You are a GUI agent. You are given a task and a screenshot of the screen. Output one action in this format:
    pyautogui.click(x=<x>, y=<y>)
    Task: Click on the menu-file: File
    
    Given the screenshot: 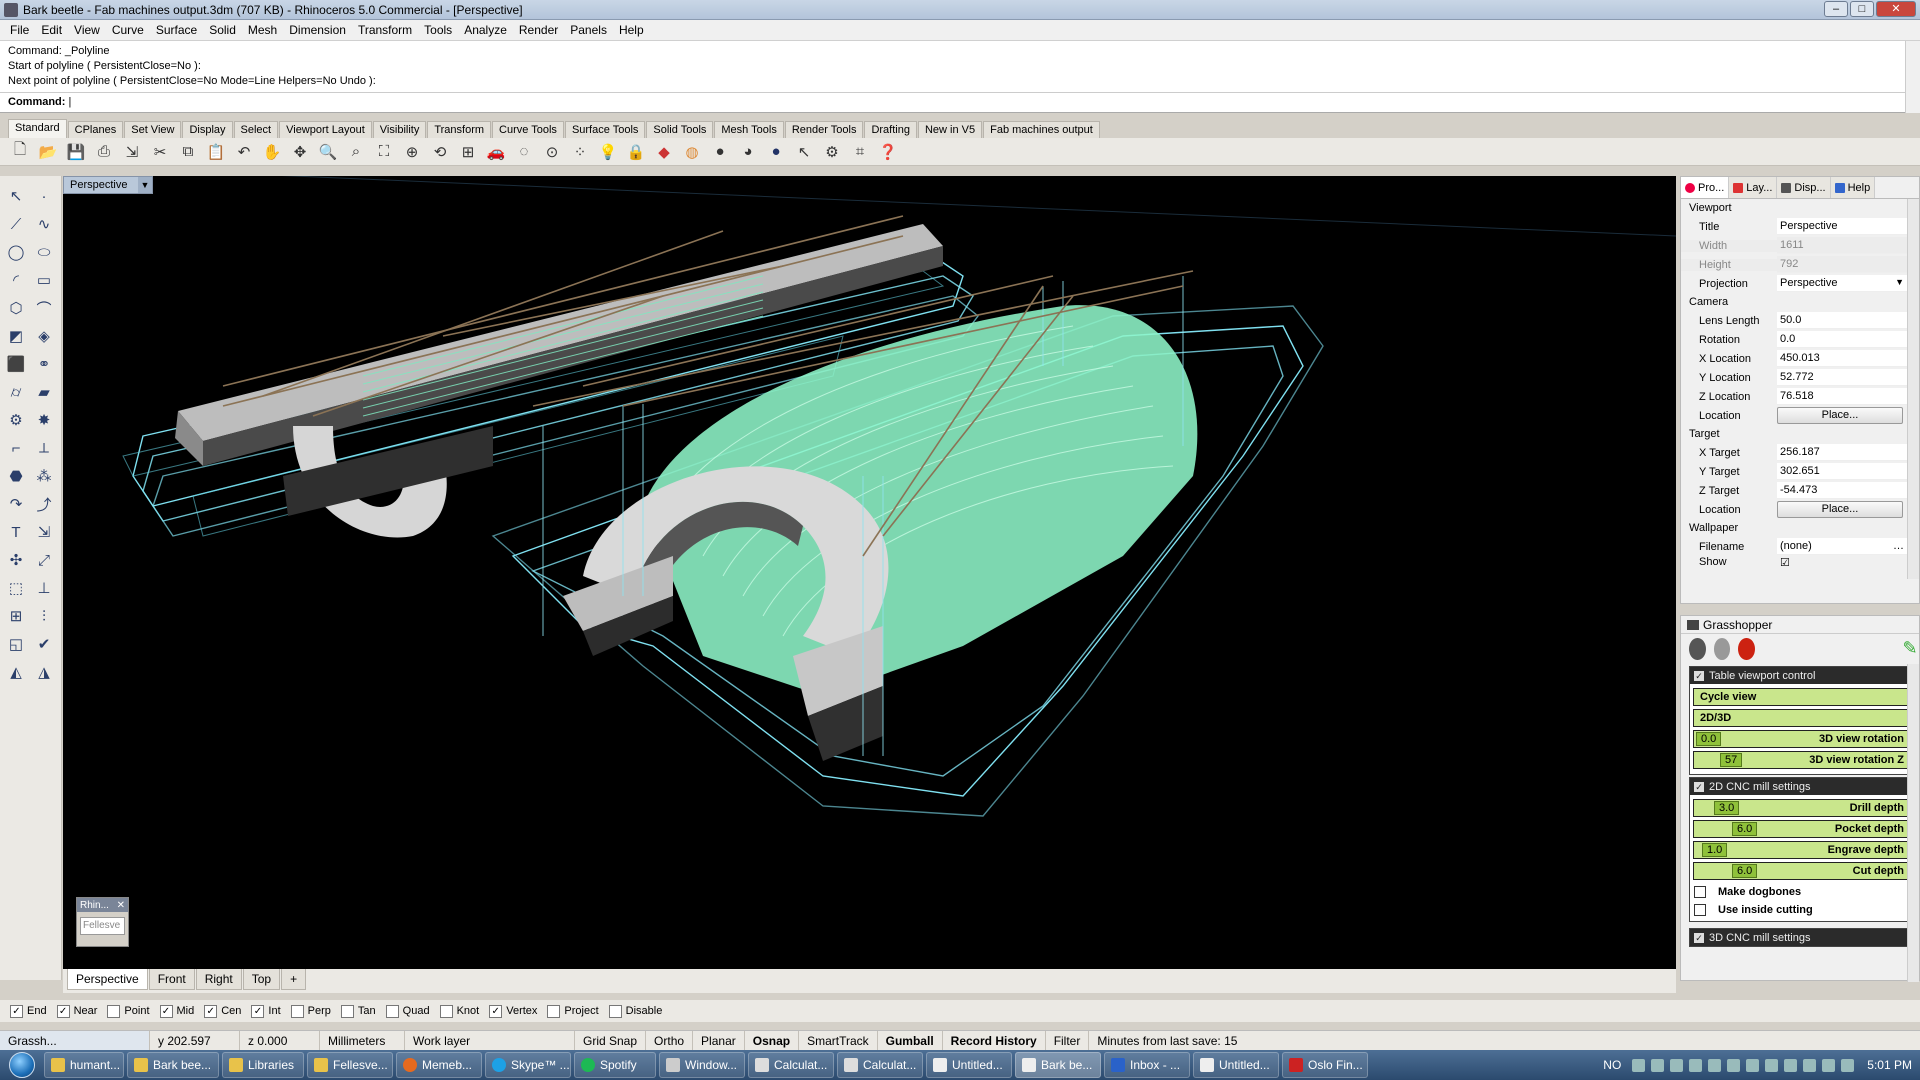 What is the action you would take?
    pyautogui.click(x=19, y=30)
    